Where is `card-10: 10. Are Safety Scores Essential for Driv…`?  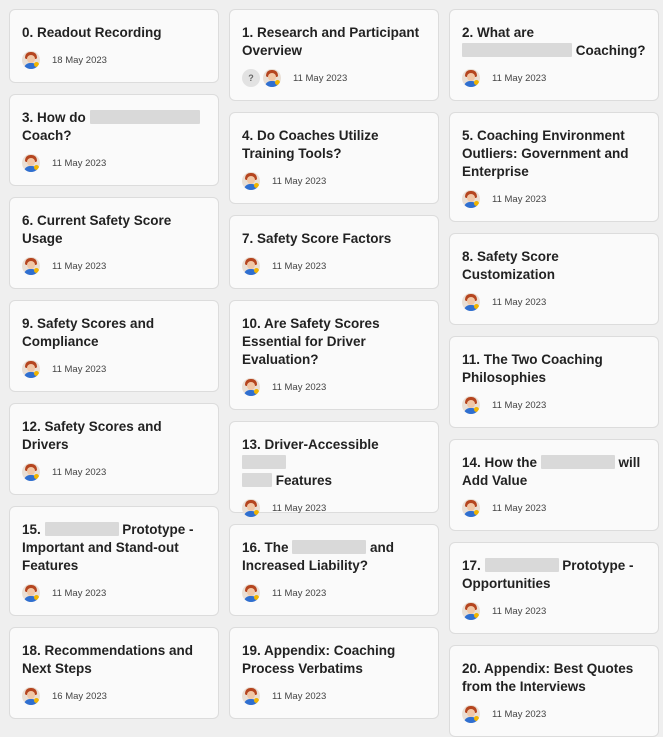
card-10: 10. Are Safety Scores Essential for Driv… is located at coordinates (334, 355).